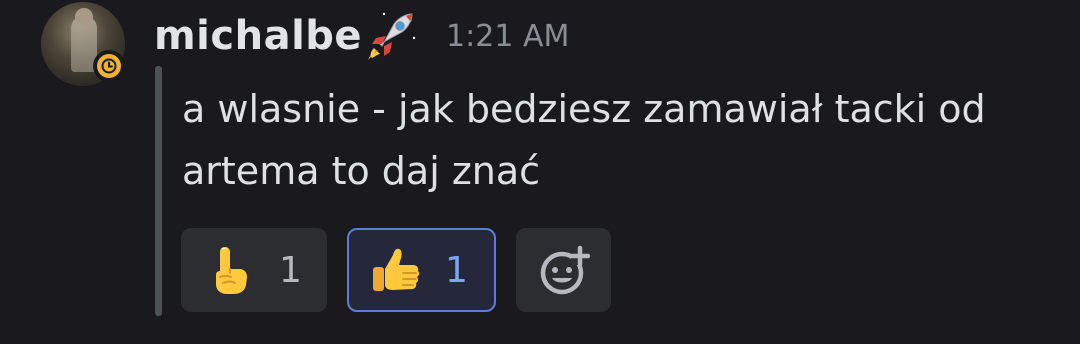  I want to click on reaction-thumbs-up: 1, so click(421, 270).